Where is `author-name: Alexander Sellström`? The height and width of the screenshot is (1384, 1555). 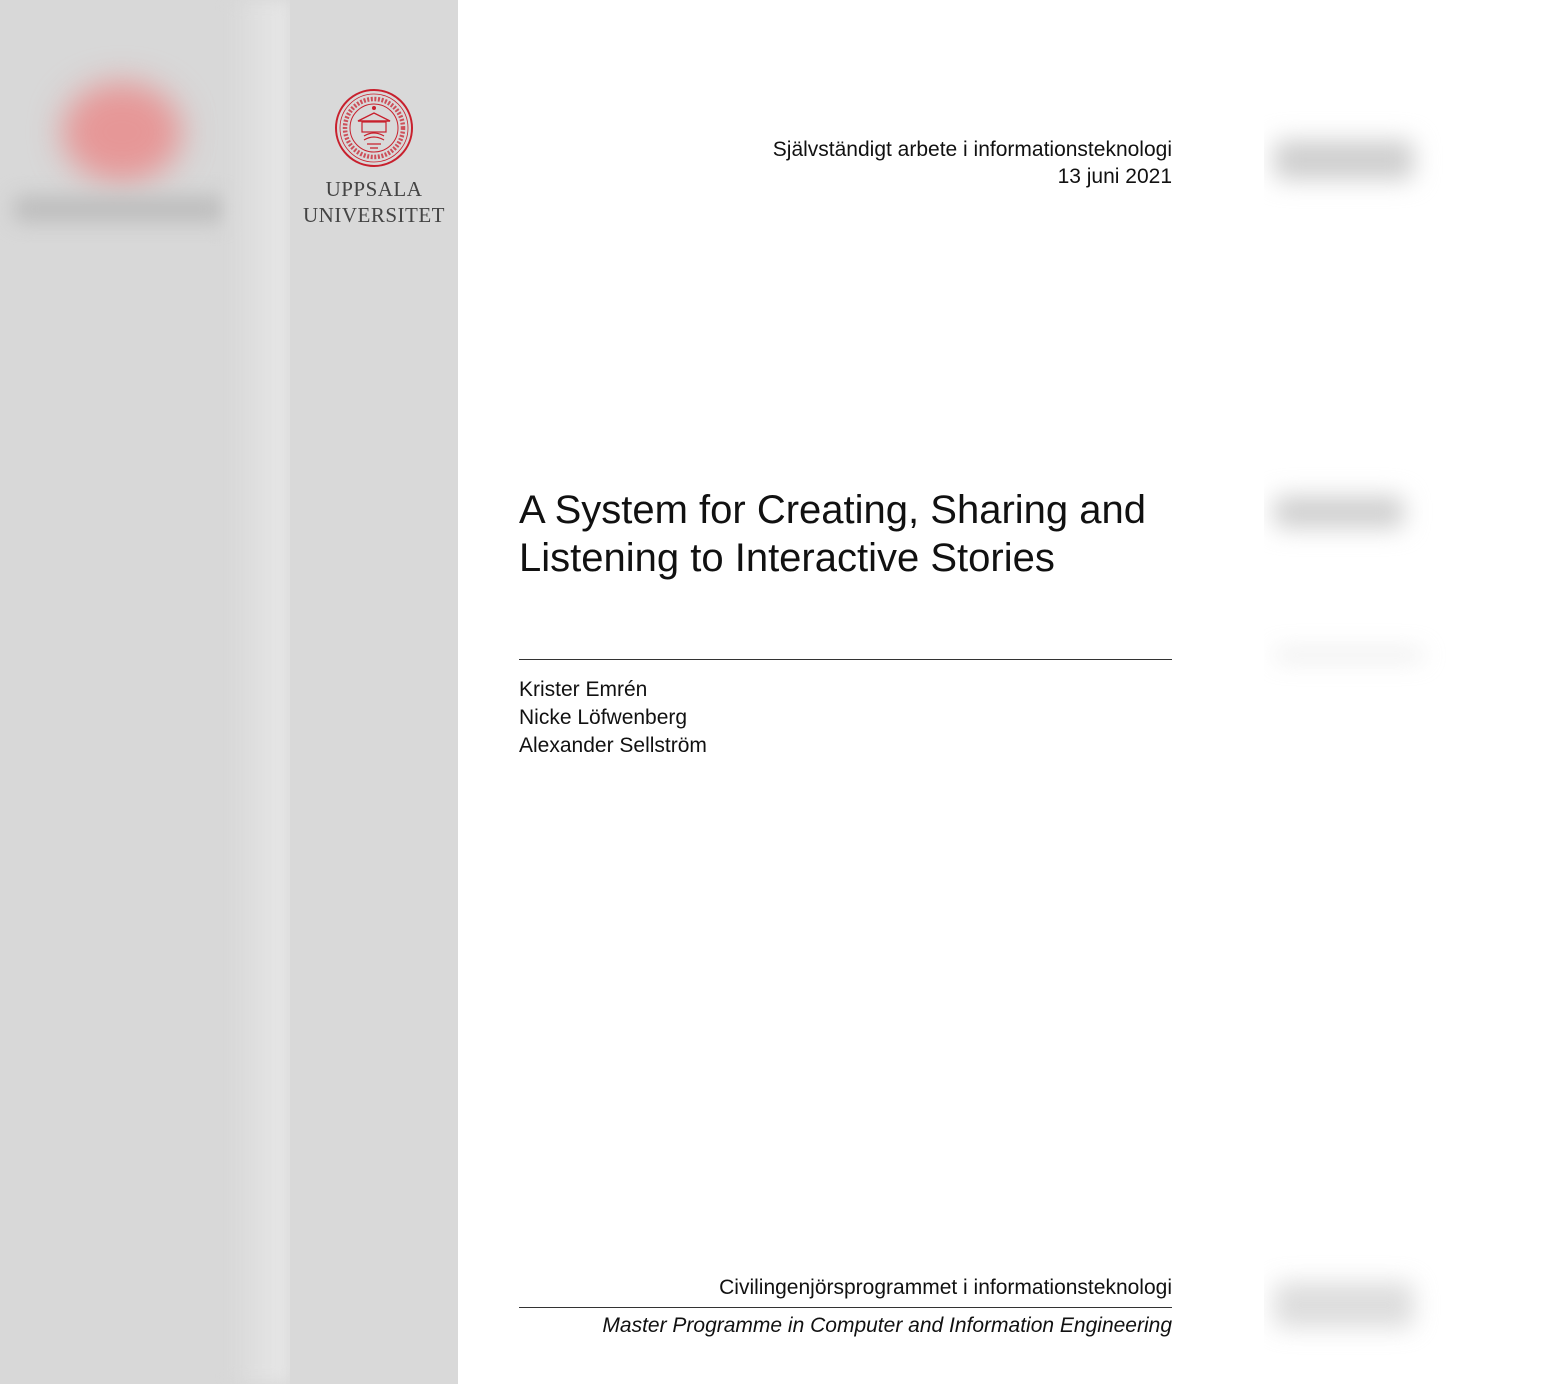
author-name: Alexander Sellström is located at coordinates (613, 745).